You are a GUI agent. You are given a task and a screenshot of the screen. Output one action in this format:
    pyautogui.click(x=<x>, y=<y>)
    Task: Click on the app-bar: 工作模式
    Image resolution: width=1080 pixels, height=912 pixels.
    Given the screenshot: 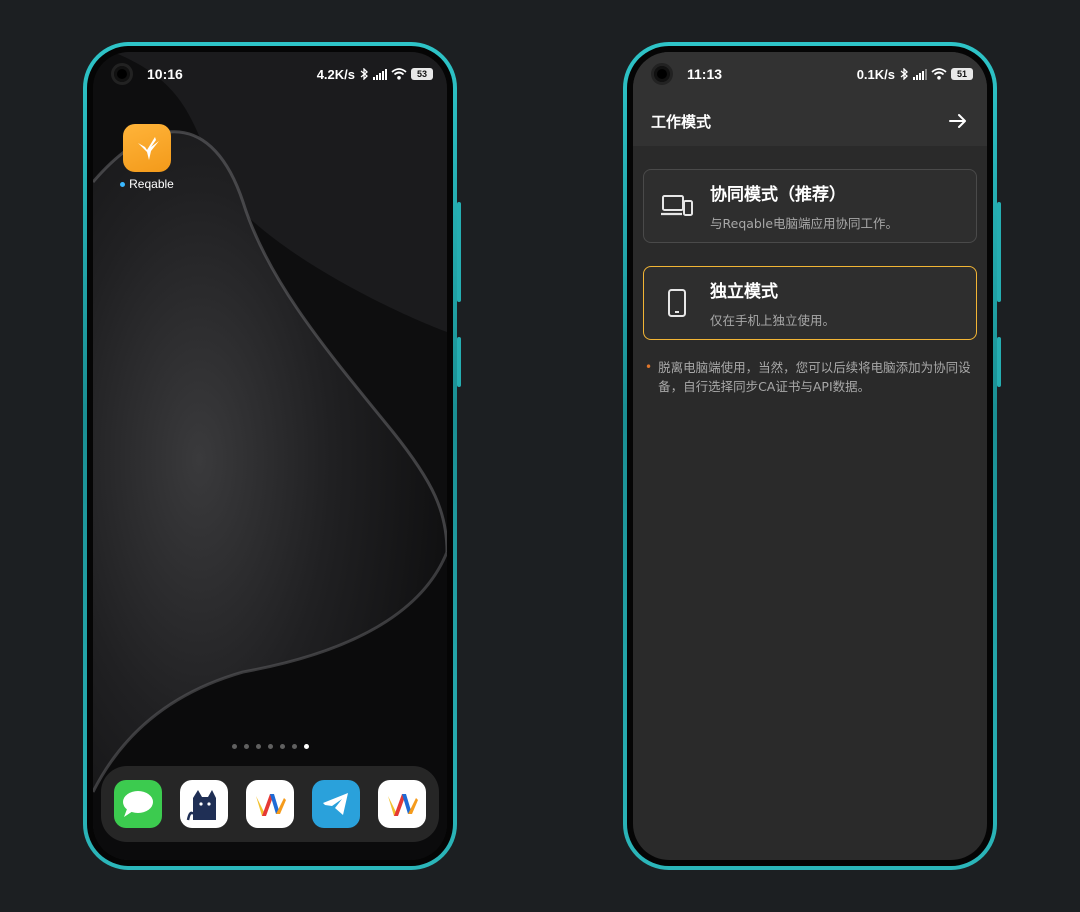 What is the action you would take?
    pyautogui.click(x=810, y=121)
    